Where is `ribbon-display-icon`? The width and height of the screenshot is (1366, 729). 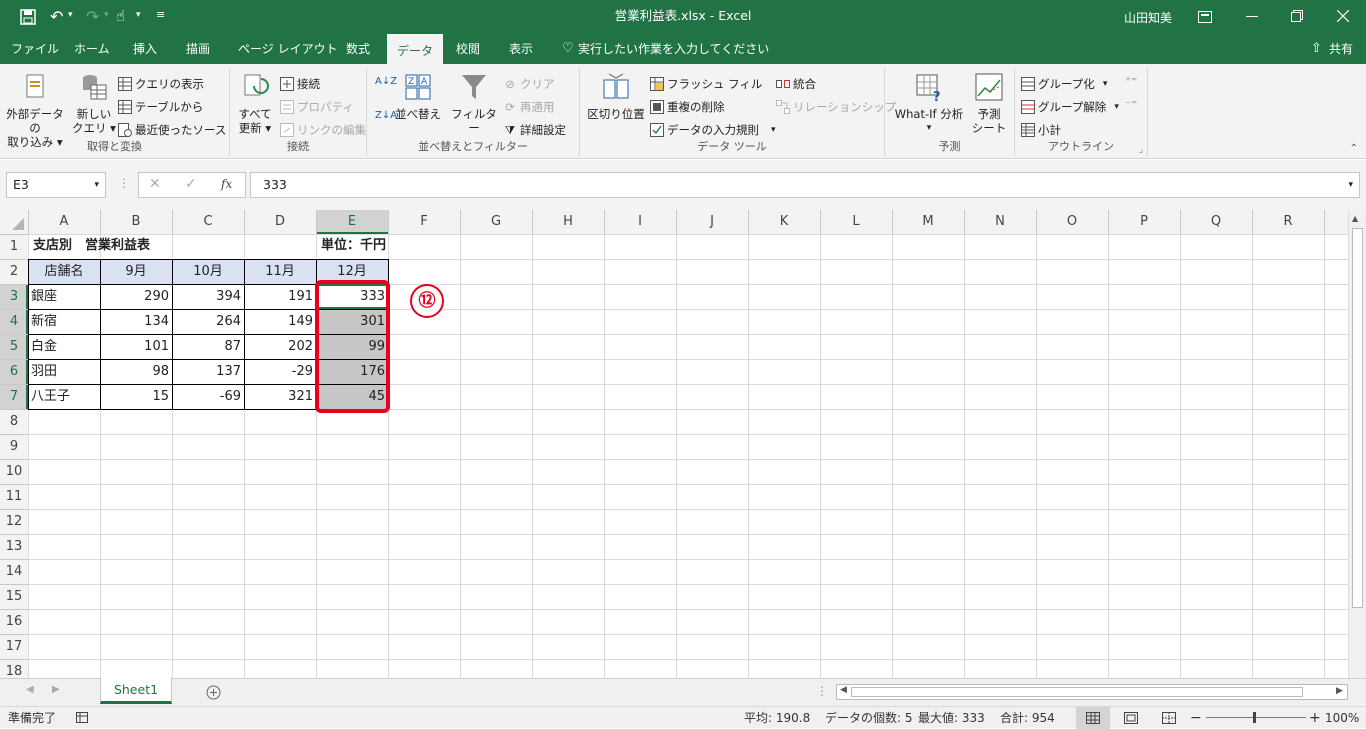 ribbon-display-icon is located at coordinates (1205, 17).